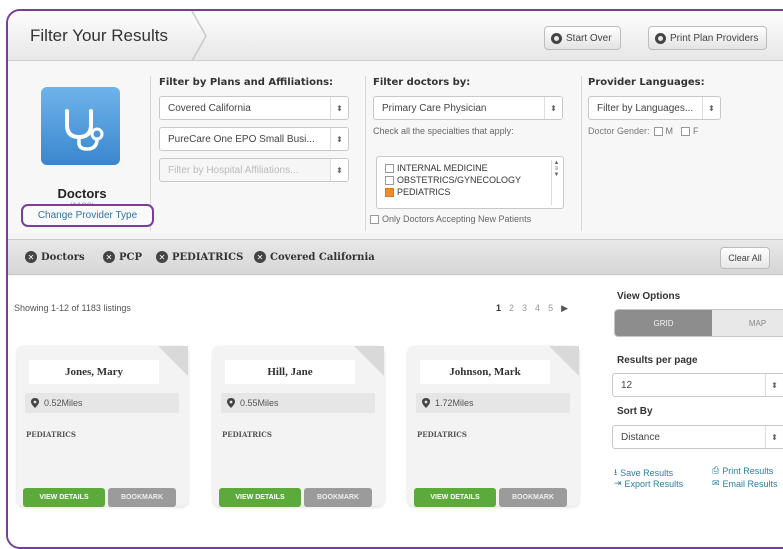 The image size is (783, 549). I want to click on network-select: PureCare One EPO Small Busi... ⬍, so click(254, 139).